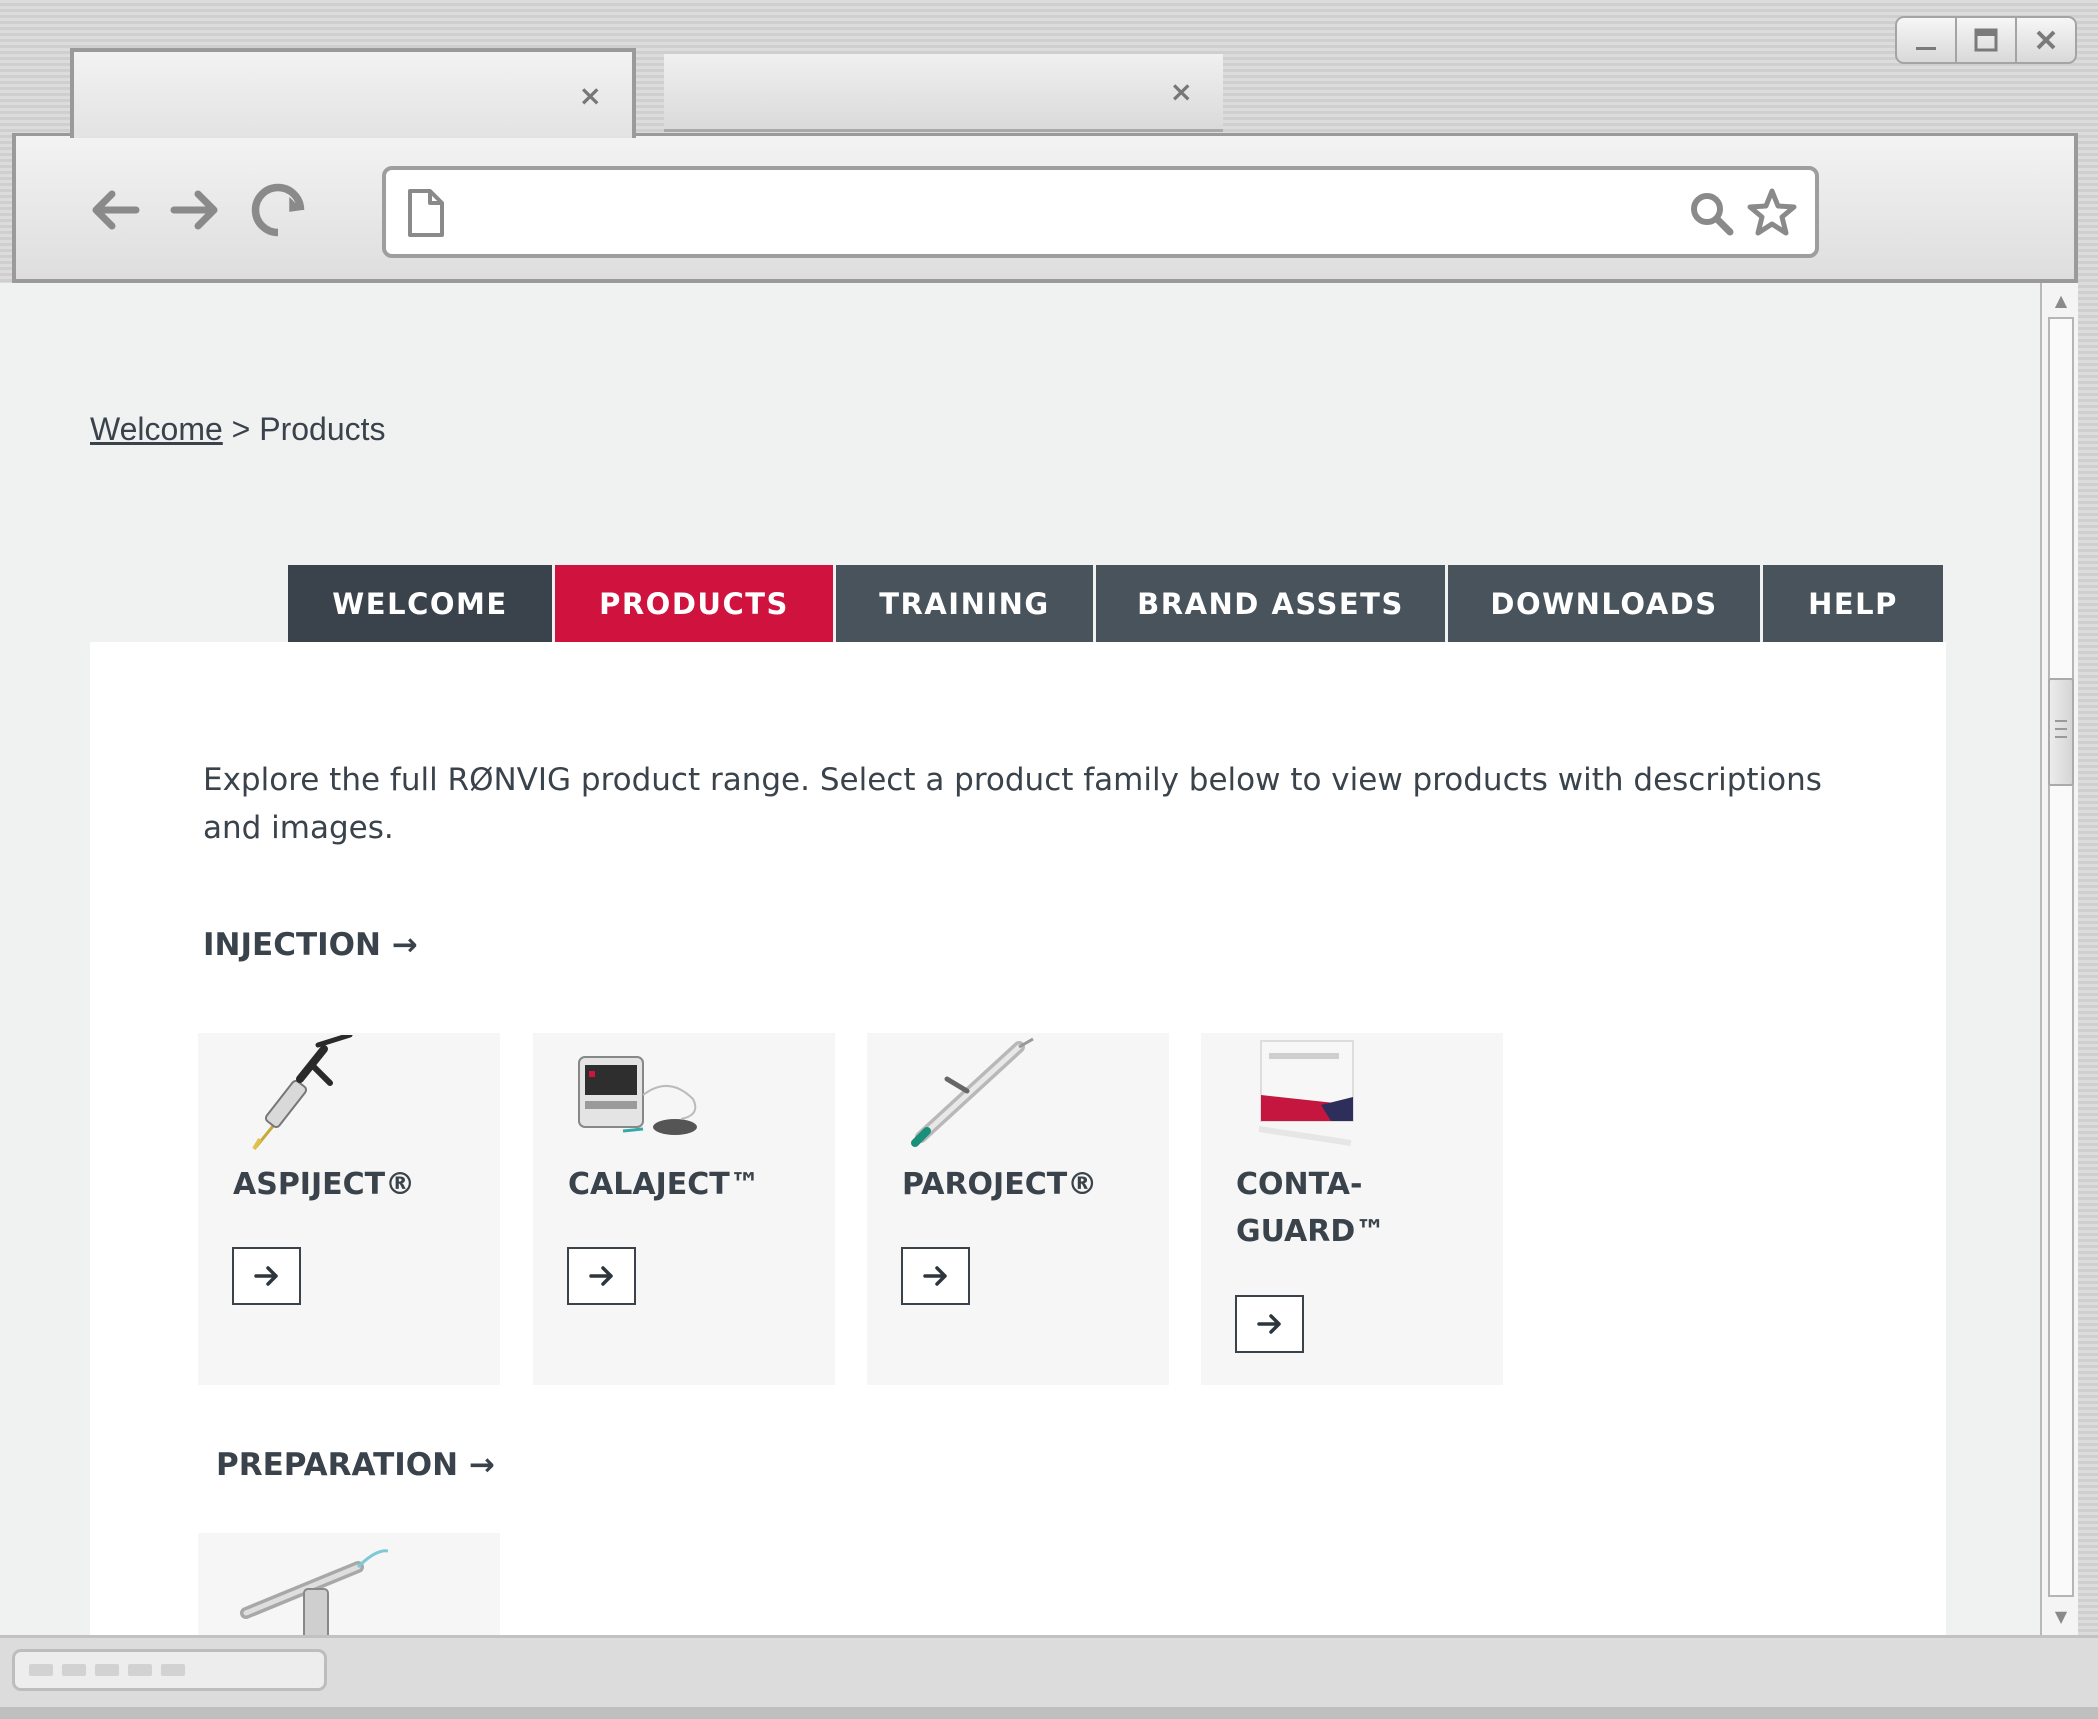  I want to click on vertical-scrollbar: ▲ ▼, so click(2059, 959).